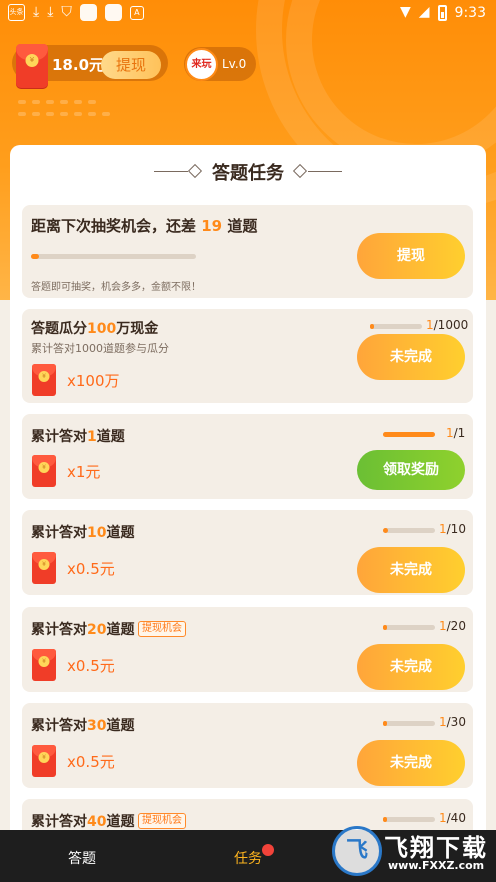  I want to click on lottery-card: 距离下次抽奖机会，还差 19 道题 答题即可抽奖，机会多多，金额不限！ 提现, so click(247, 251).